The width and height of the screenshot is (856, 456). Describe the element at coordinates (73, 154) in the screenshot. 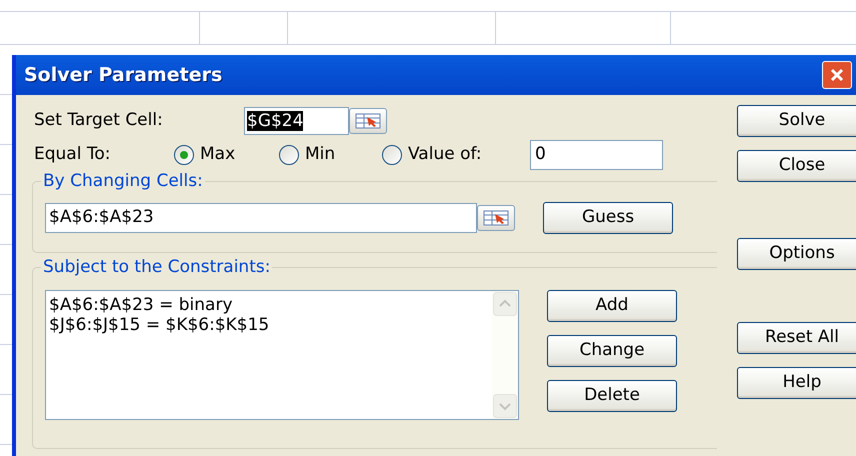

I see `field-label: Equal To:` at that location.